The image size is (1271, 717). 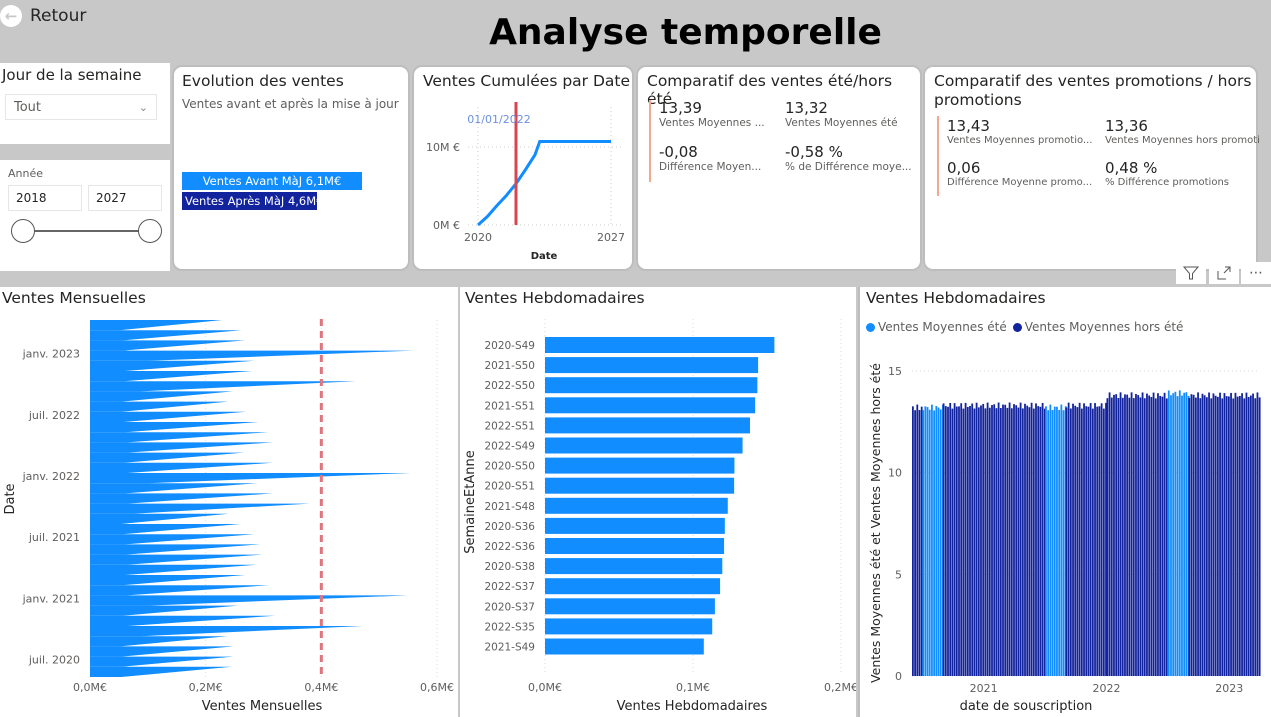 What do you see at coordinates (125, 198) in the screenshot?
I see `year-to-input: 2027` at bounding box center [125, 198].